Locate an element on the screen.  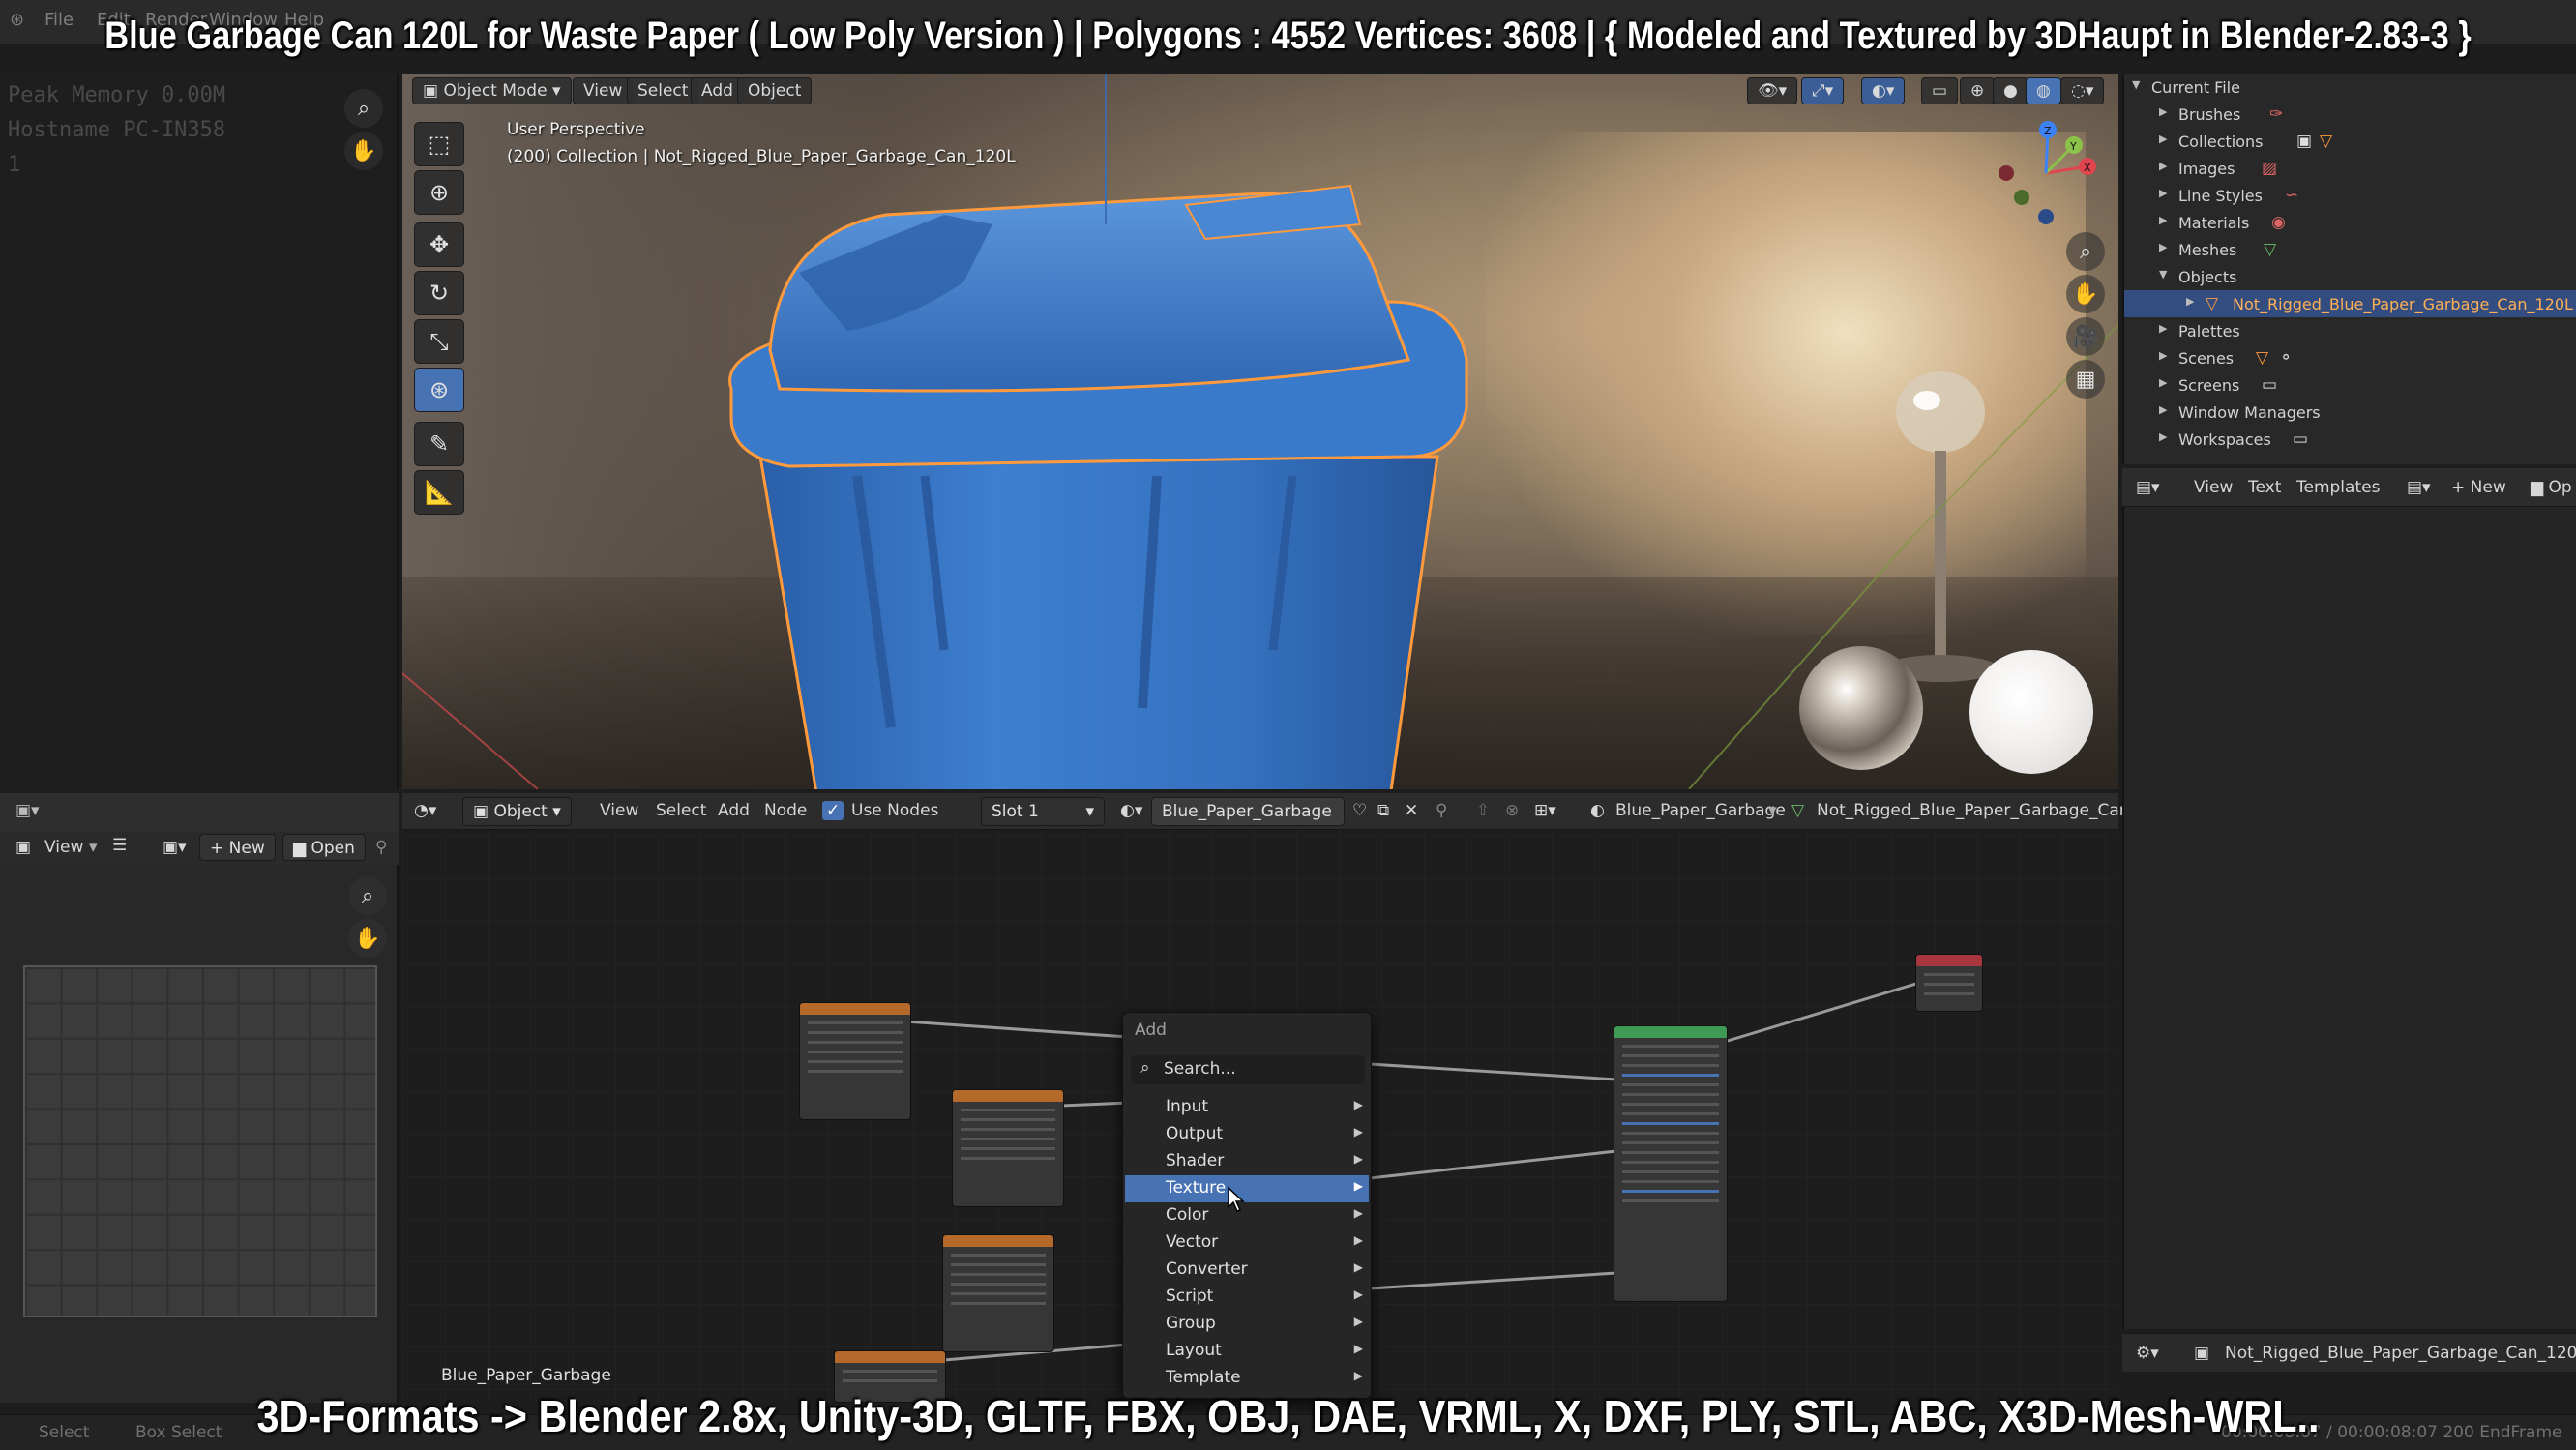
node-menu-node: Node is located at coordinates (786, 811).